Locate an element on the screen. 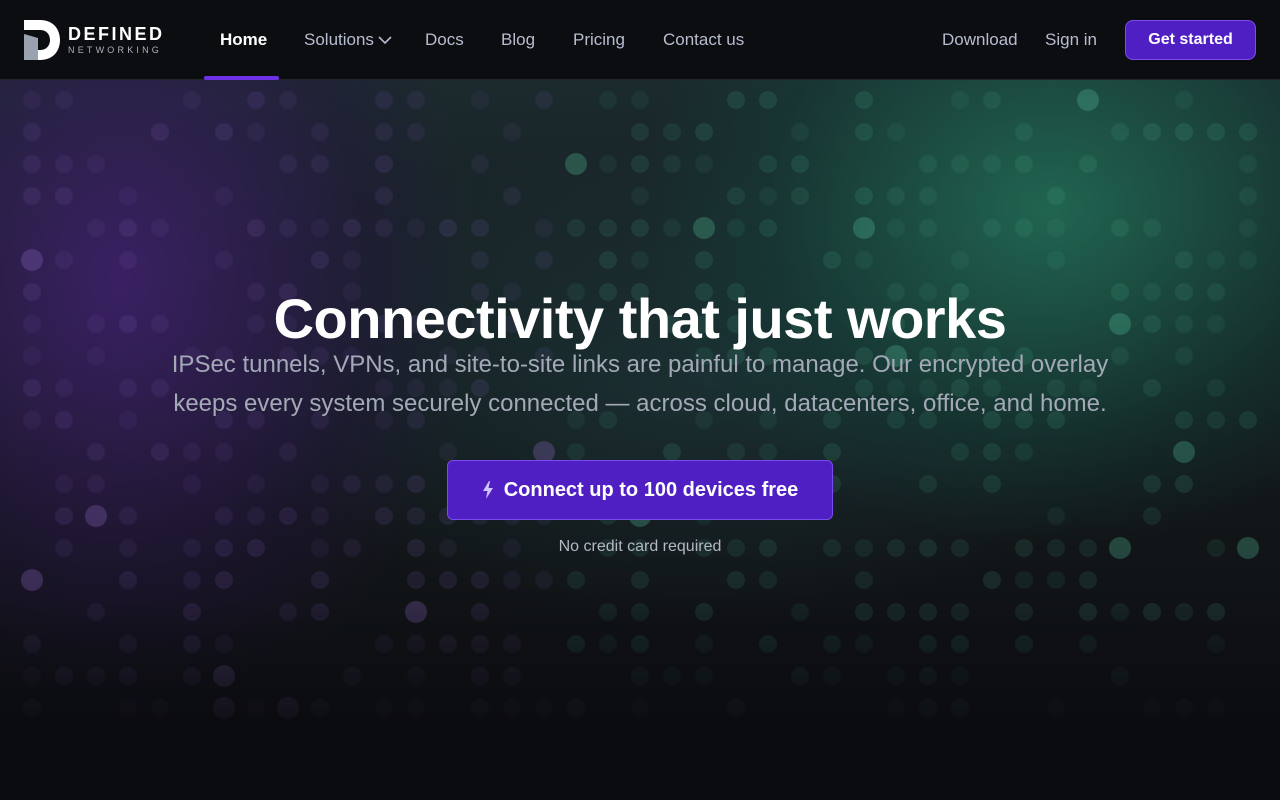 This screenshot has width=1280, height=800. nav-link-solutions: Solutions is located at coordinates (348, 40).